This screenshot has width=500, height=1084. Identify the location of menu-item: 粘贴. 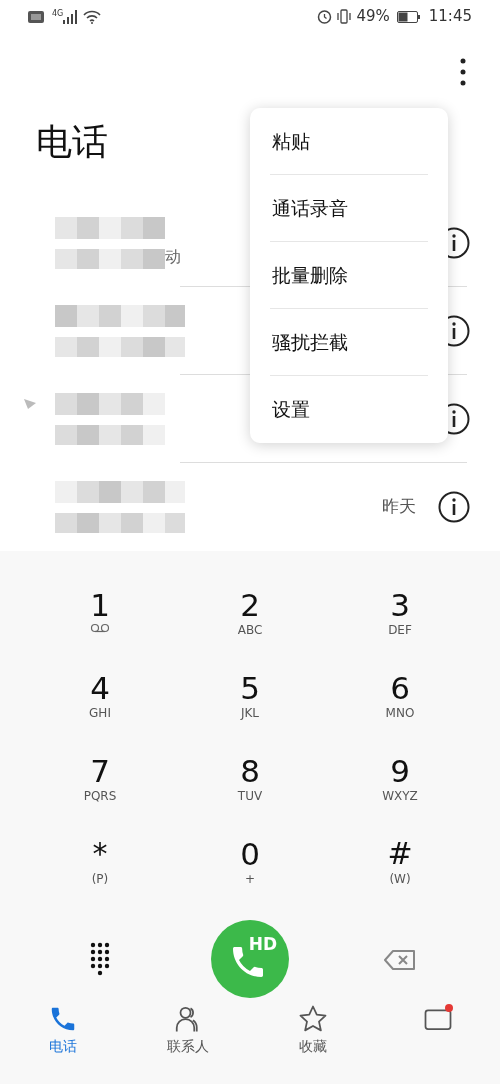
(349, 141).